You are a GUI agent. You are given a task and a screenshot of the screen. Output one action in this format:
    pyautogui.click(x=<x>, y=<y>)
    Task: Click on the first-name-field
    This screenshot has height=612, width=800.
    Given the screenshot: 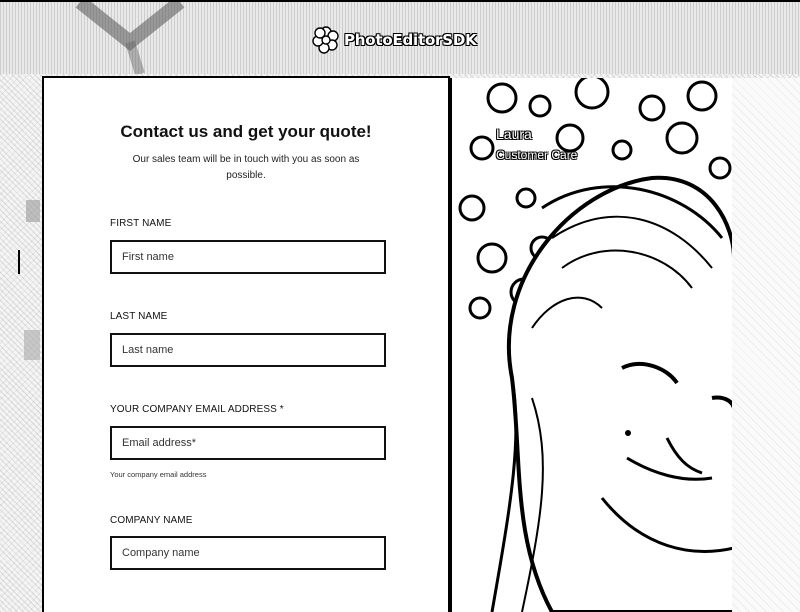 What is the action you would take?
    pyautogui.click(x=248, y=257)
    